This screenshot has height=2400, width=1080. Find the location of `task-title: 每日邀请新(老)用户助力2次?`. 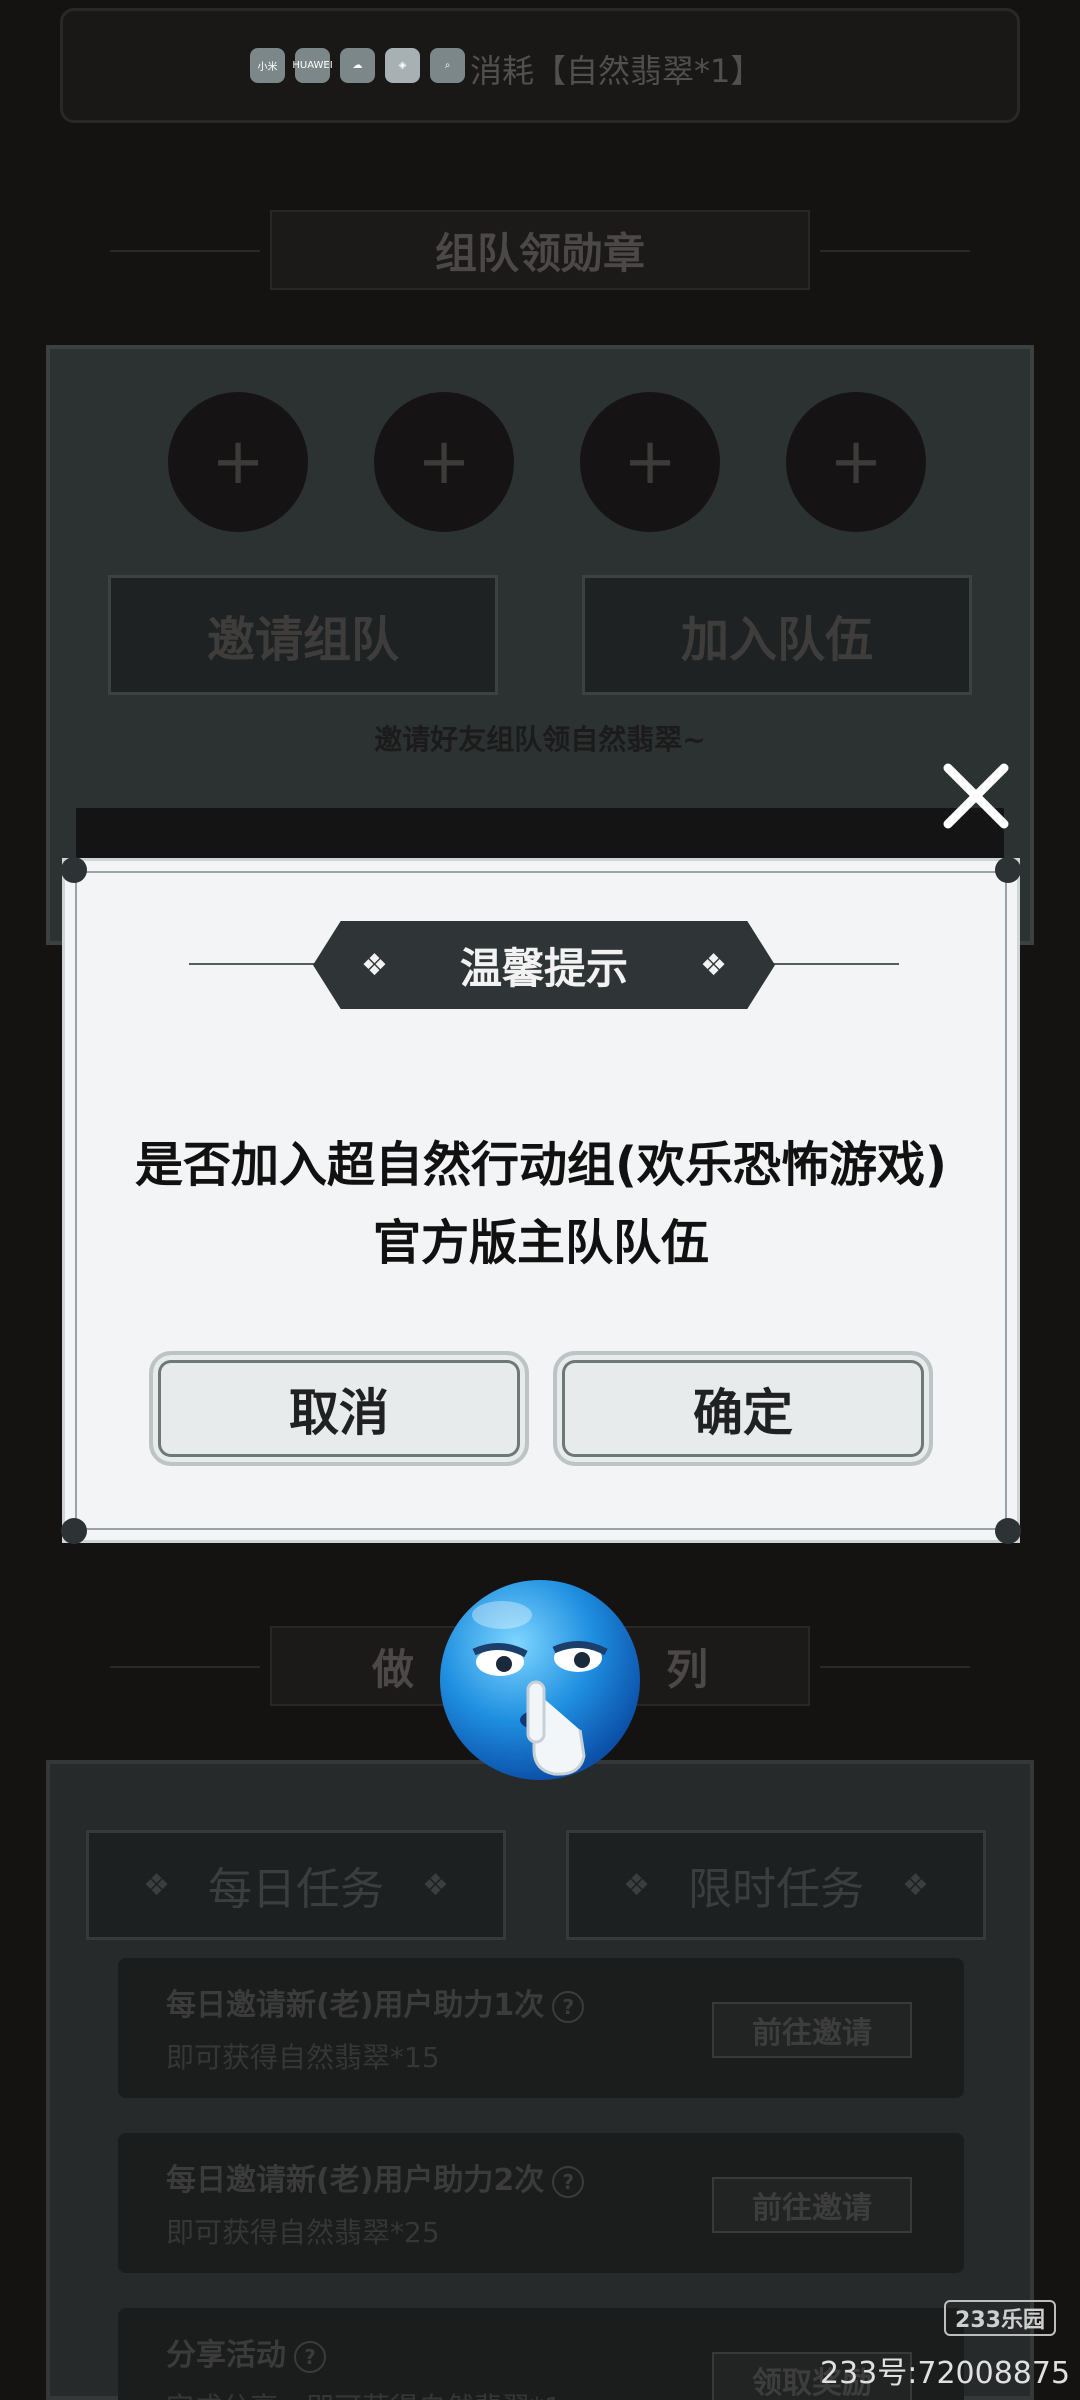

task-title: 每日邀请新(老)用户助力2次? is located at coordinates (375, 2177).